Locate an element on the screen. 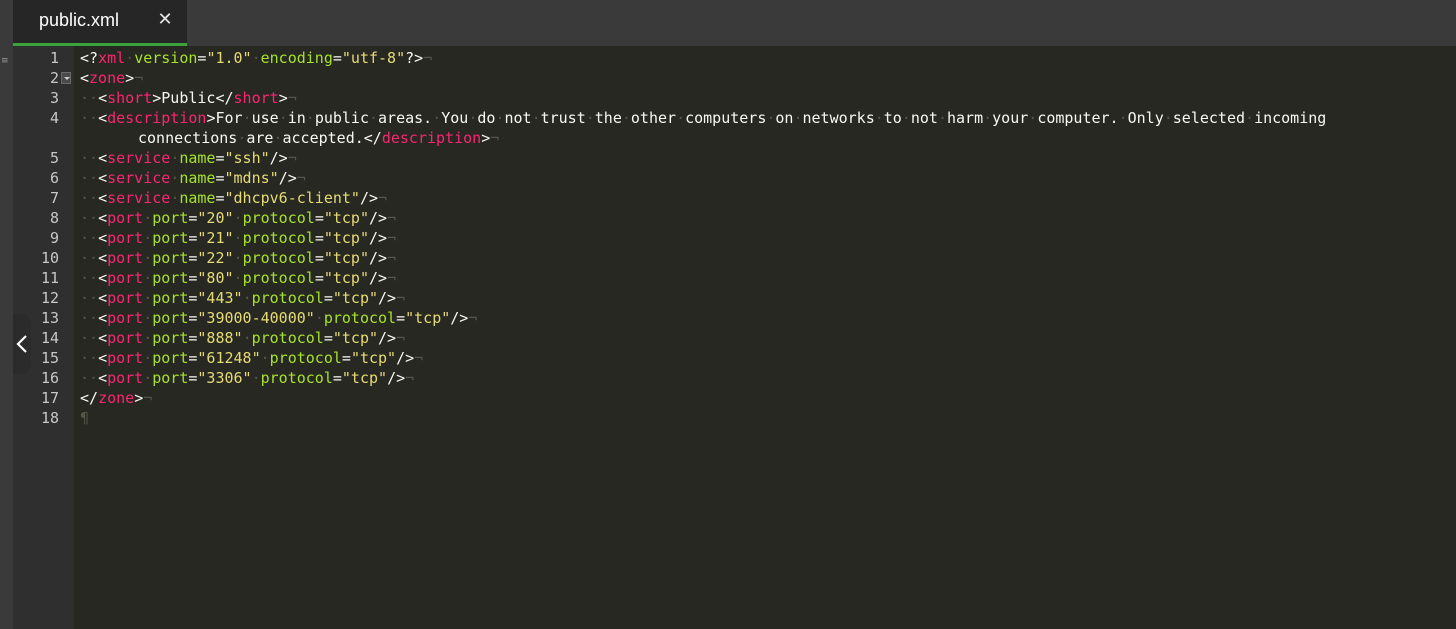 Image resolution: width=1456 pixels, height=629 pixels. fold-triangle-icon is located at coordinates (66, 78).